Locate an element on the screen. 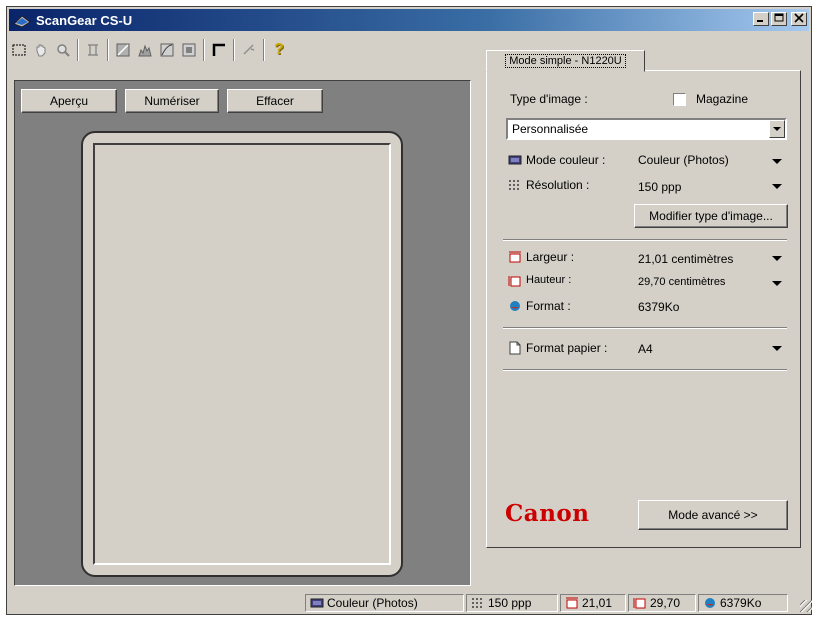 Image resolution: width=818 pixels, height=621 pixels. histogram-icon is located at coordinates (145, 50).